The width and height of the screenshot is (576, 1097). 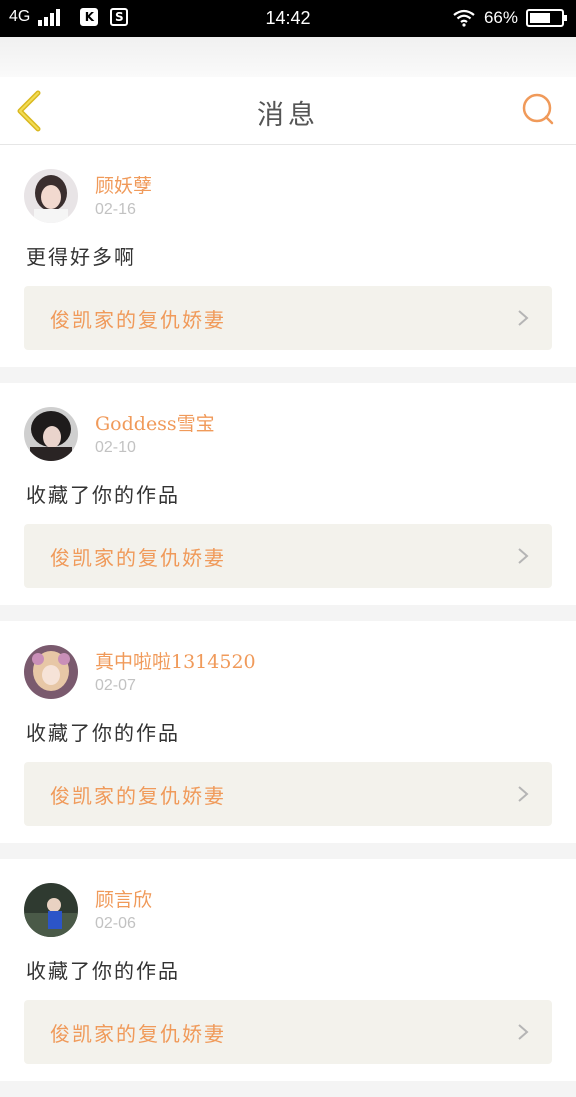 I want to click on battery-percent: 66%, so click(x=500, y=17).